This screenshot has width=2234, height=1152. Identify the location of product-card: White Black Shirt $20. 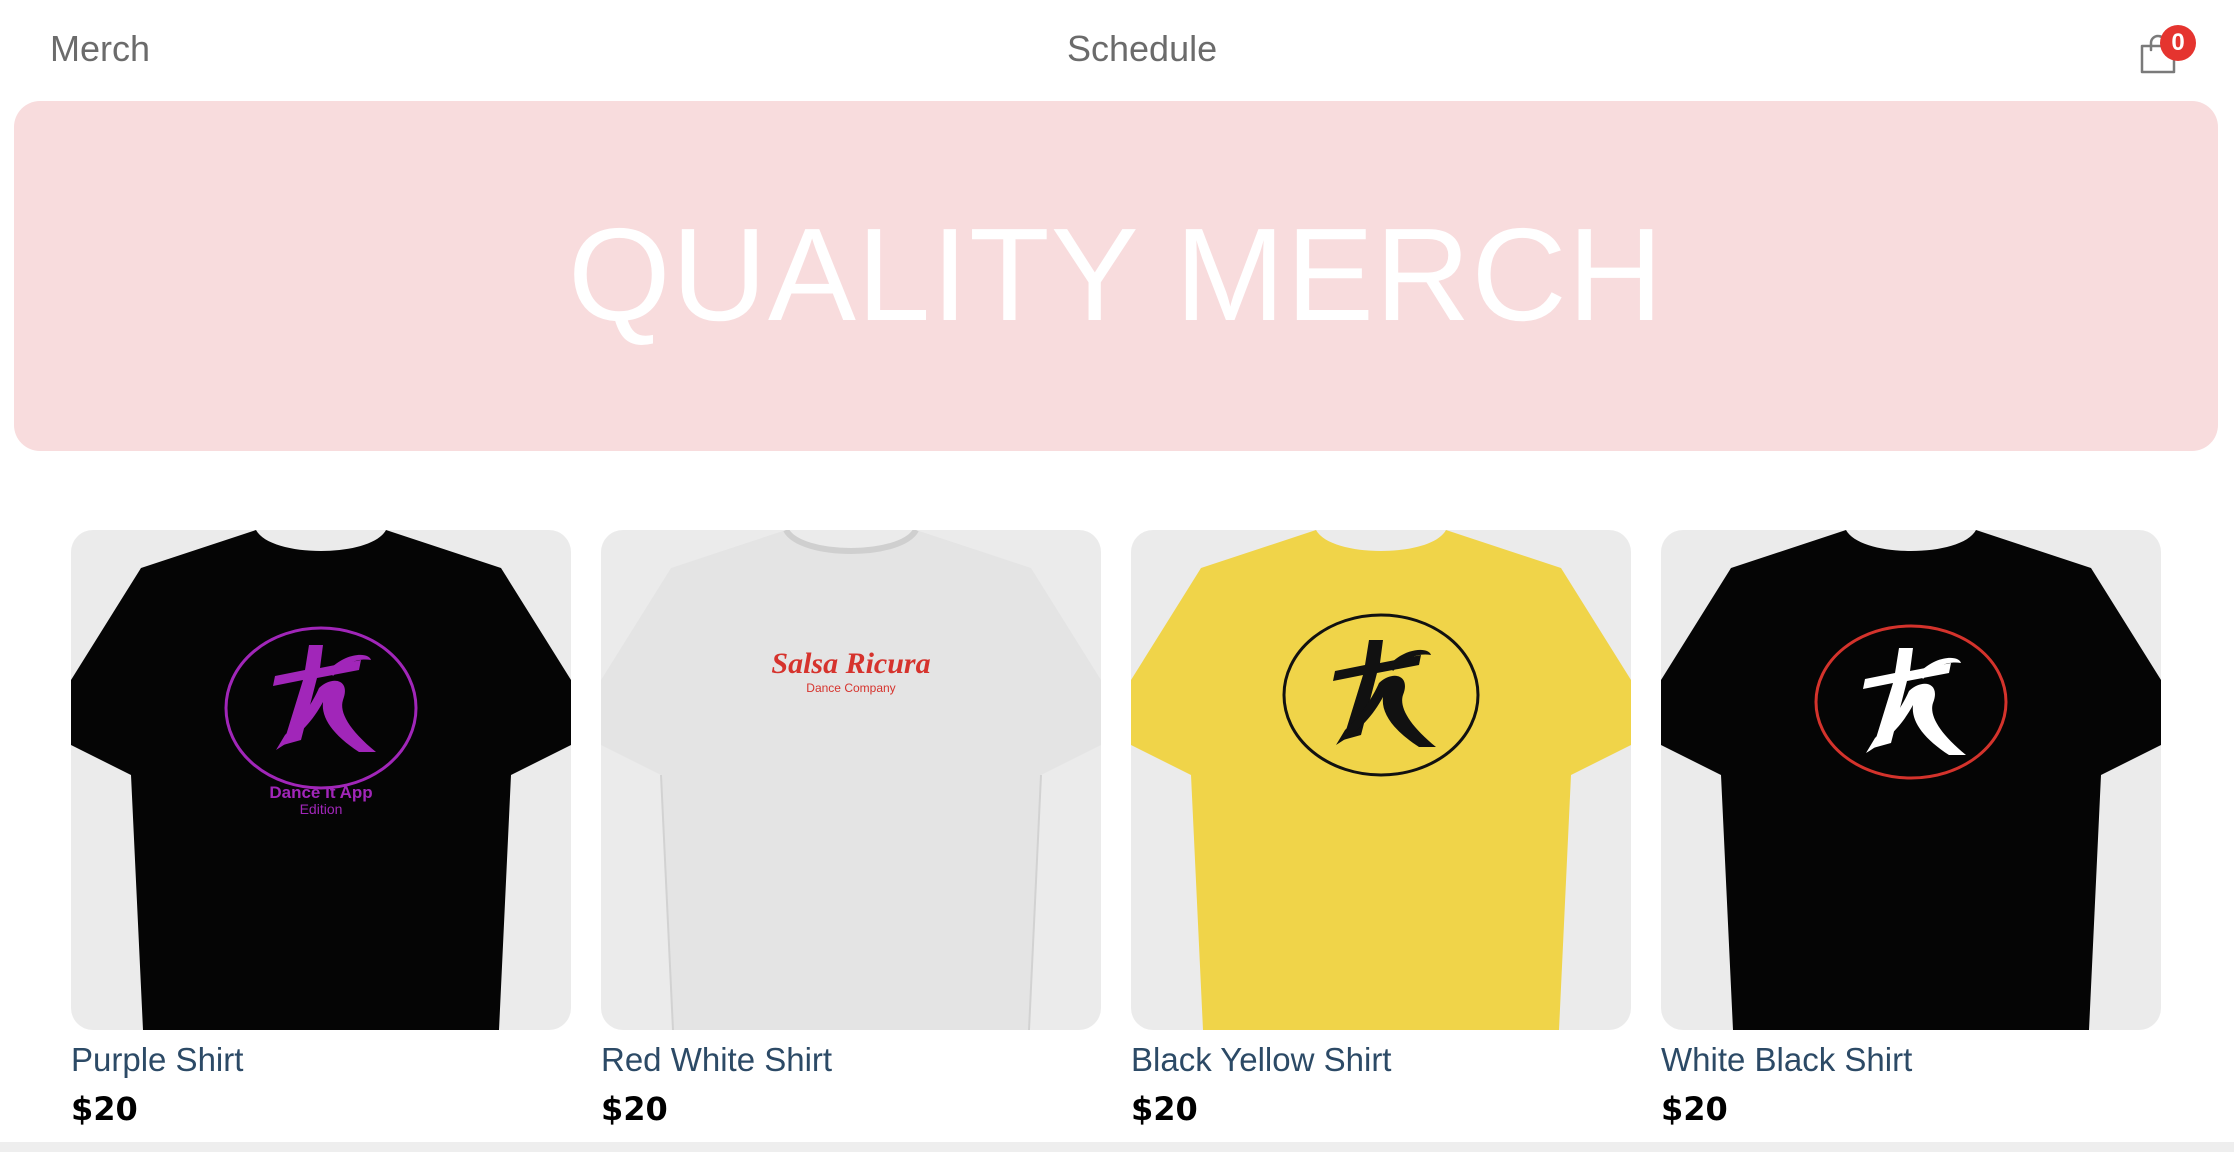
(1912, 829).